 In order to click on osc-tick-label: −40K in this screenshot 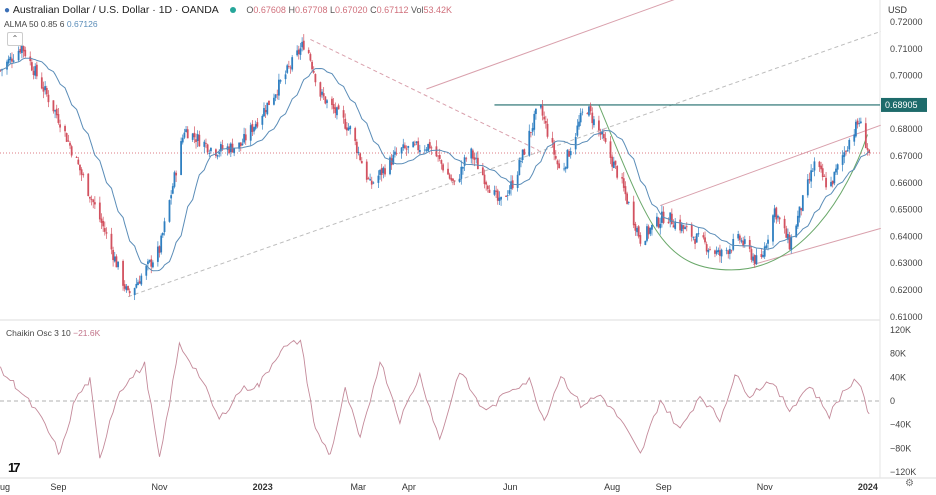, I will do `click(900, 425)`.